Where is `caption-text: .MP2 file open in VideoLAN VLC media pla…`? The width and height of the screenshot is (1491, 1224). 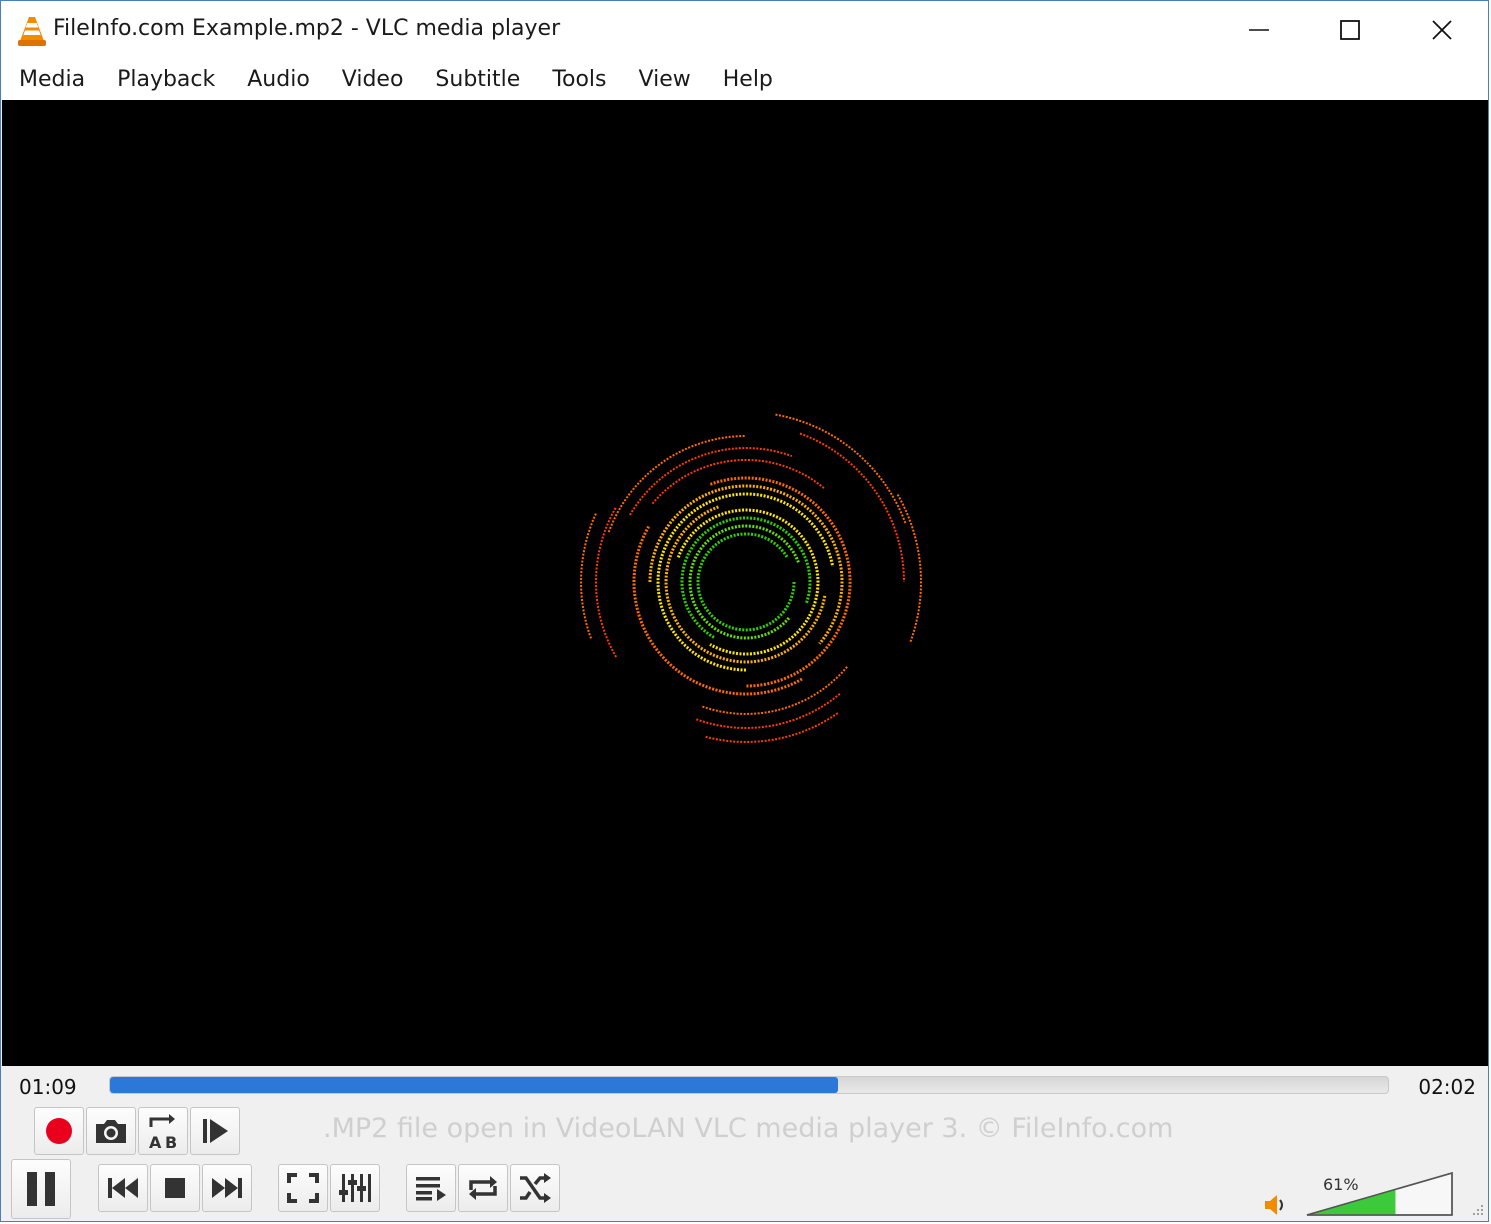
caption-text: .MP2 file open in VideoLAN VLC media pla… is located at coordinates (748, 1128).